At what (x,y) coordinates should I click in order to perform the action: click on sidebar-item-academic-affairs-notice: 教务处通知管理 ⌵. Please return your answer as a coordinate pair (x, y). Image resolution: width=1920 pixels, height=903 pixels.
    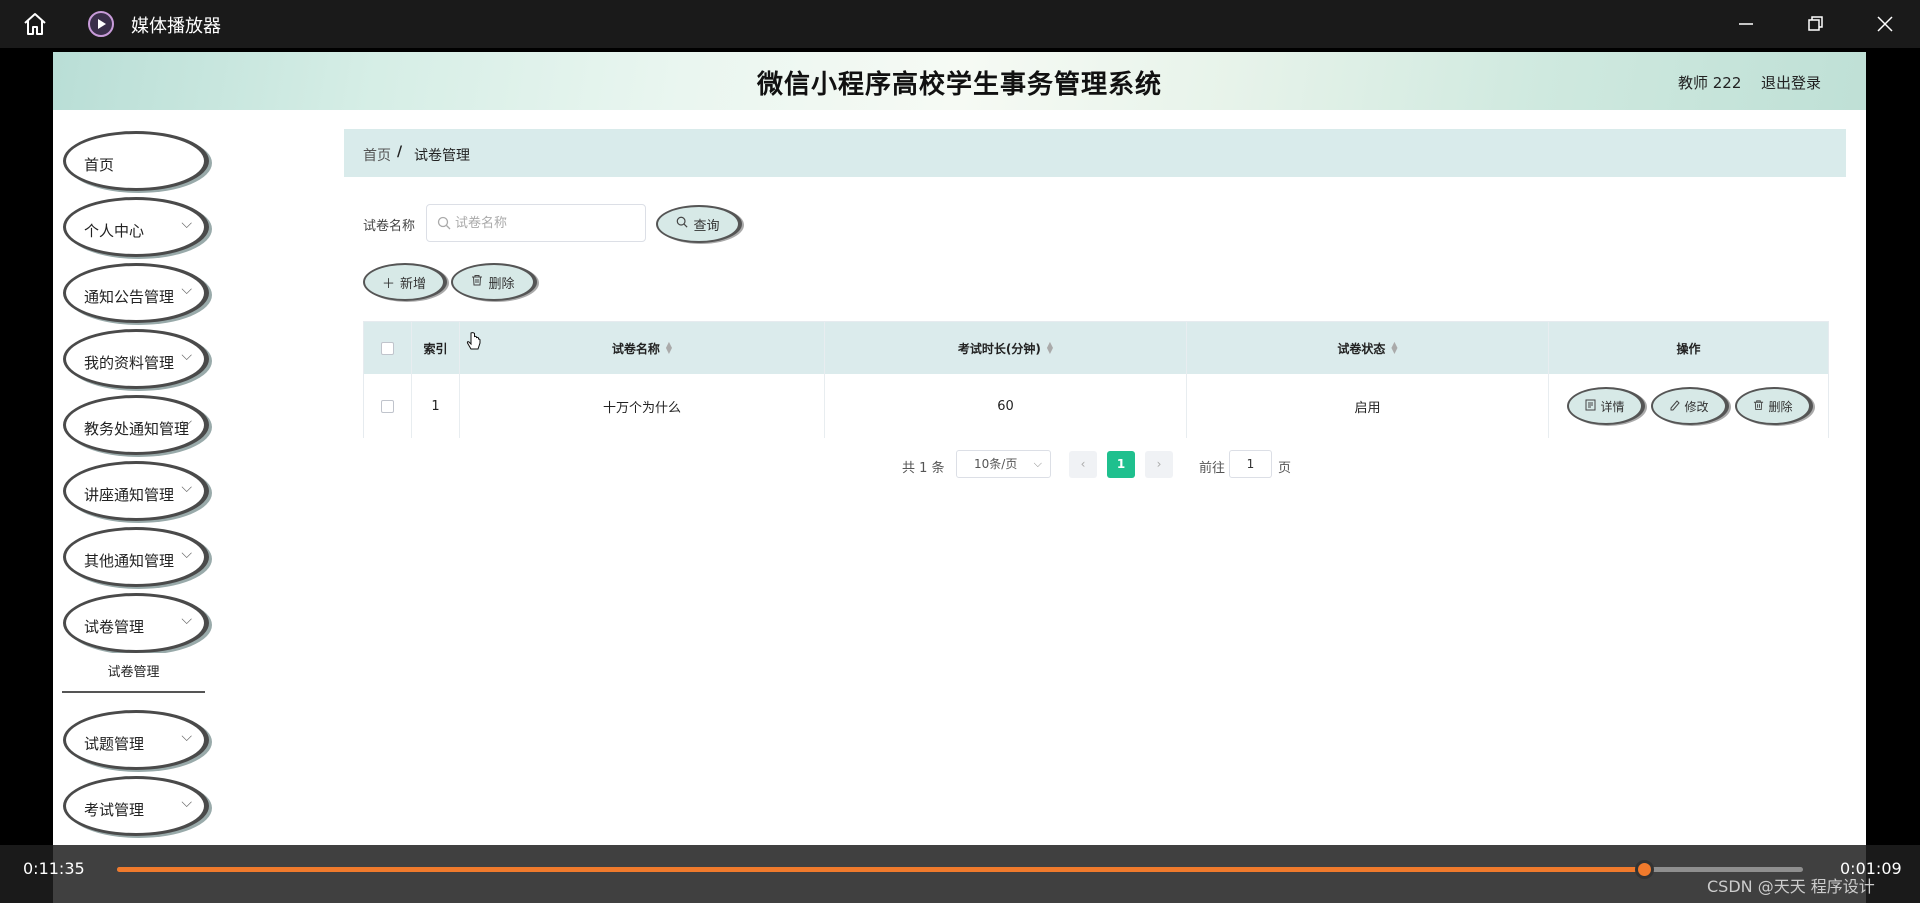
    Looking at the image, I should click on (136, 425).